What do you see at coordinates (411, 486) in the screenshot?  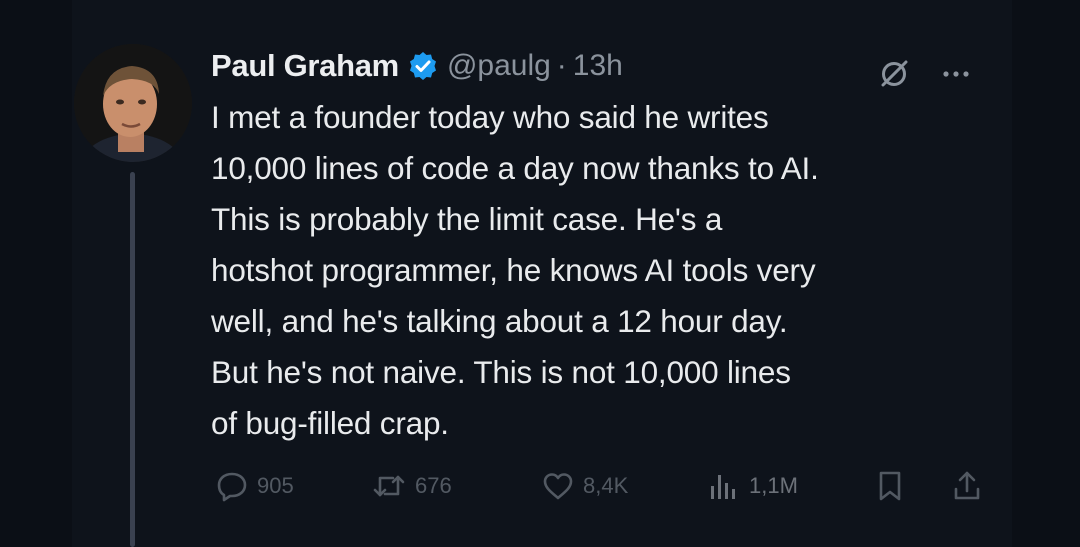 I see `repost-button: 676` at bounding box center [411, 486].